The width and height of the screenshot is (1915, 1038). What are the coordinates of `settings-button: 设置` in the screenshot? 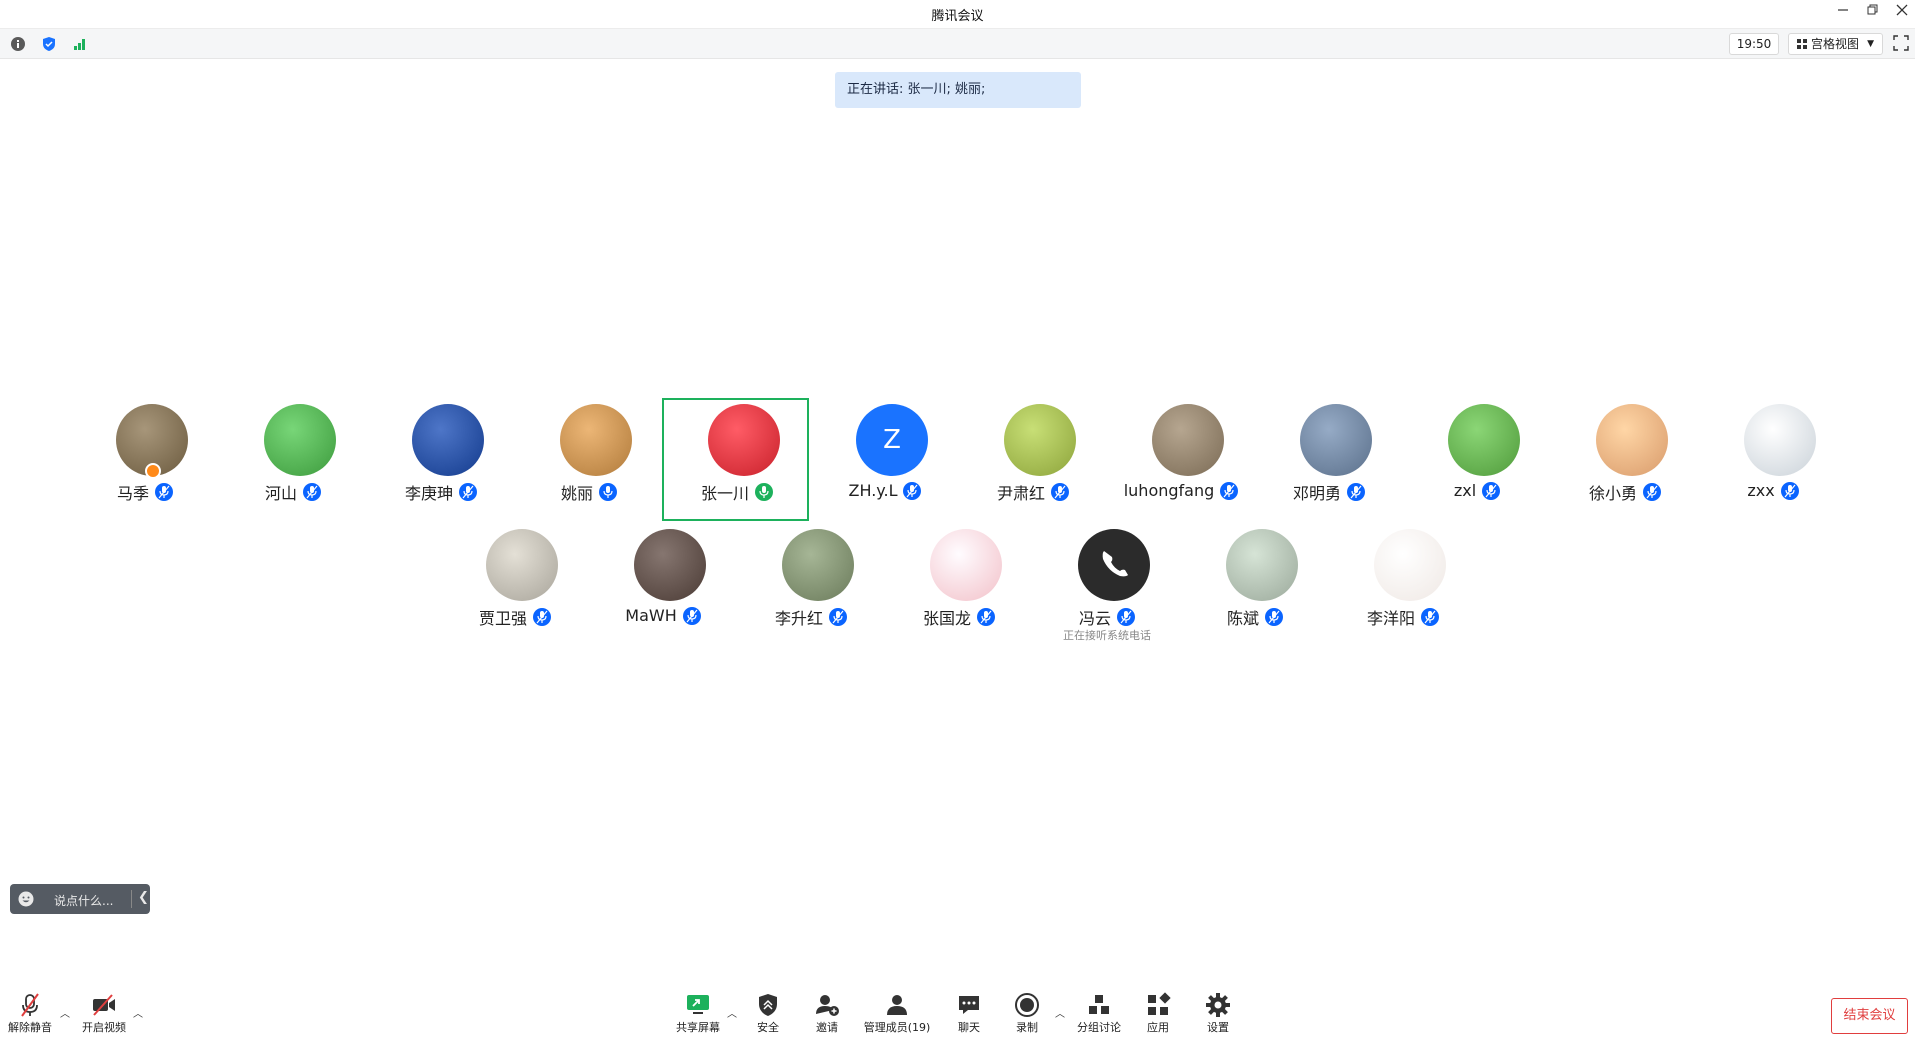 It's located at (1218, 1013).